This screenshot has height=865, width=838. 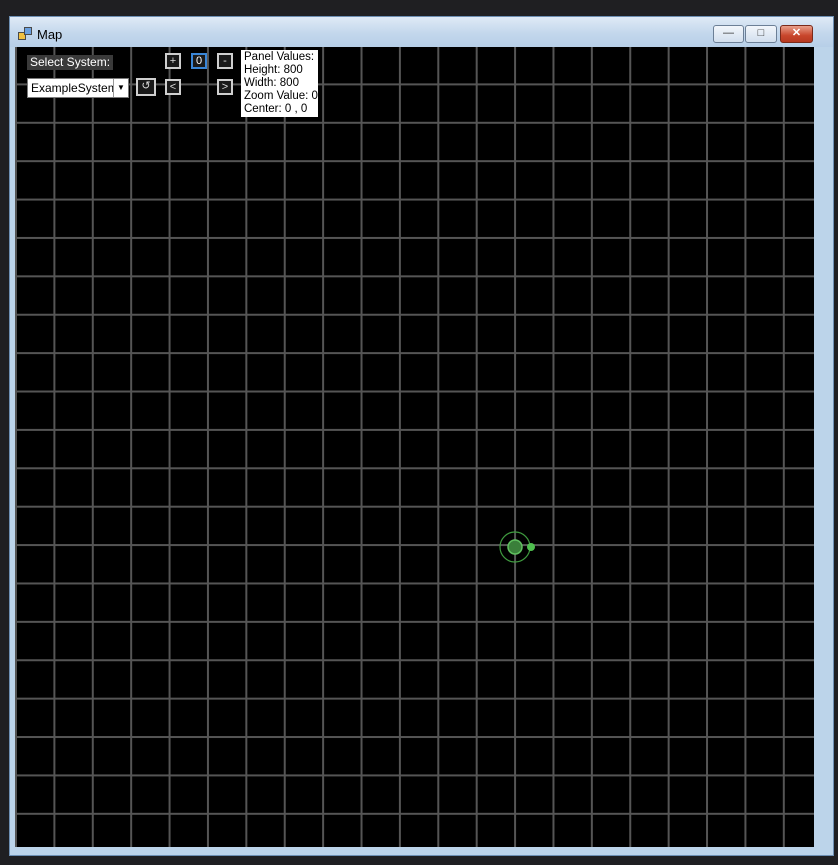 I want to click on minimize-button: —, so click(x=728, y=34).